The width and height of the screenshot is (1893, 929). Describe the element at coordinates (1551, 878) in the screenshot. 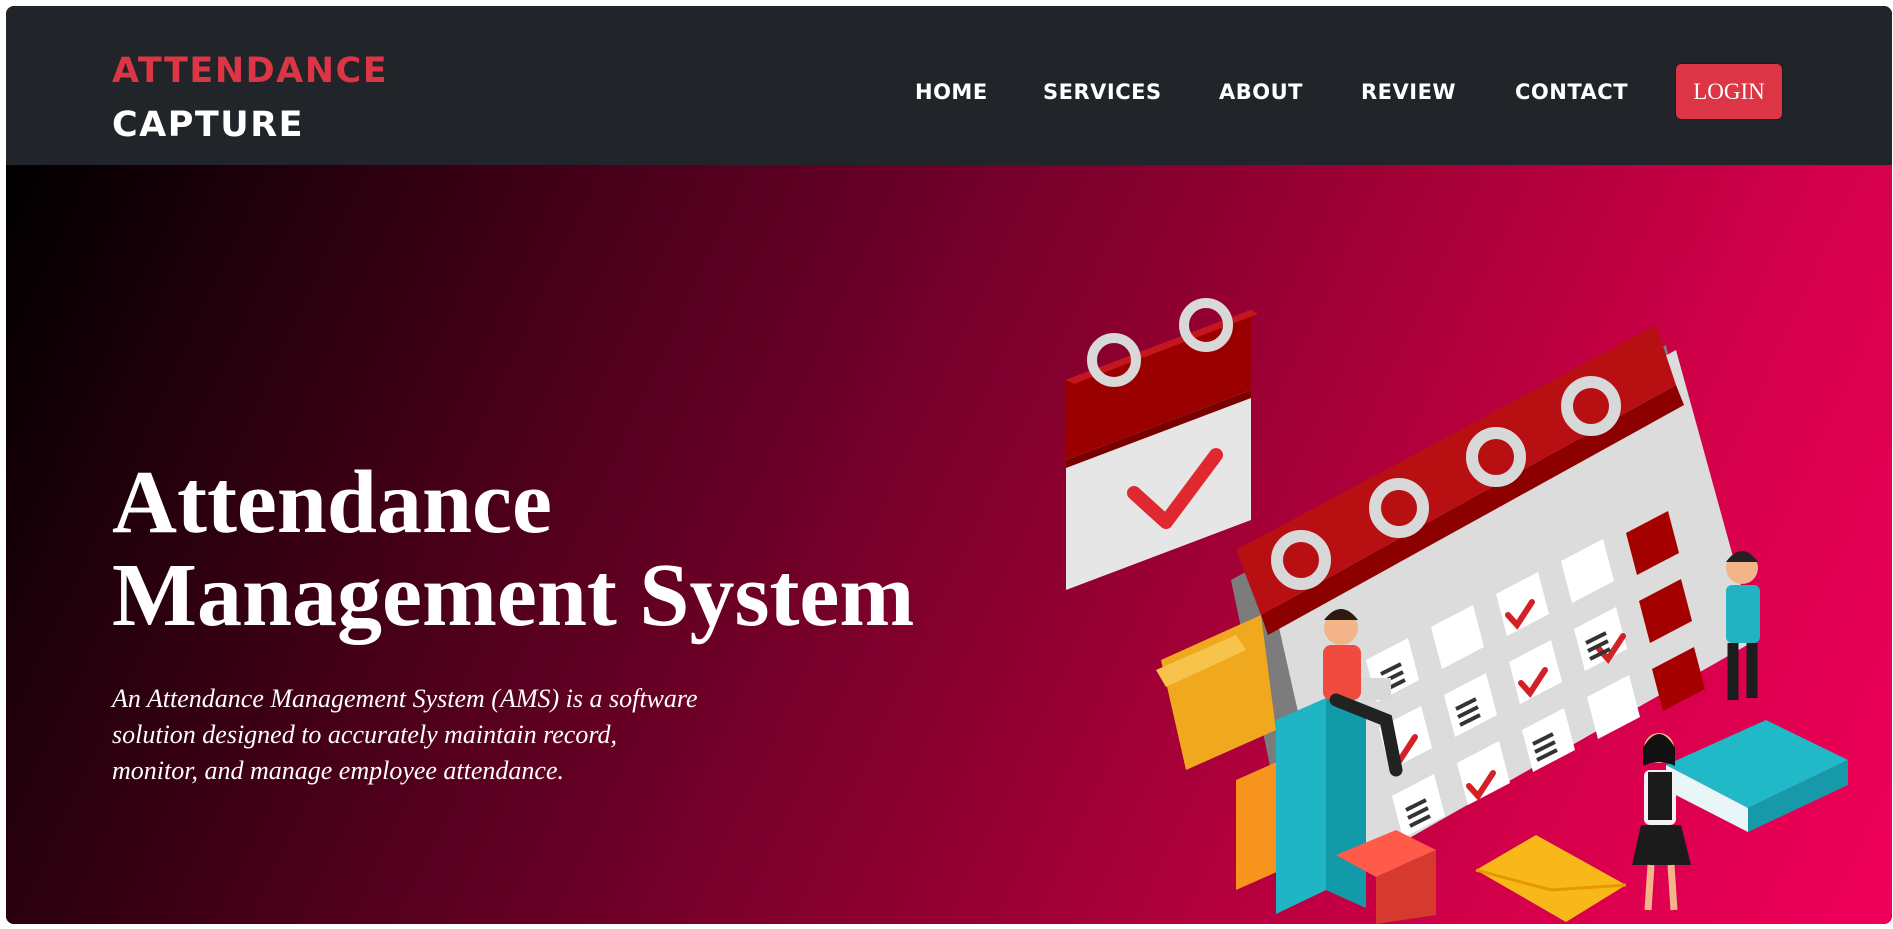

I see `envelope-icon` at that location.